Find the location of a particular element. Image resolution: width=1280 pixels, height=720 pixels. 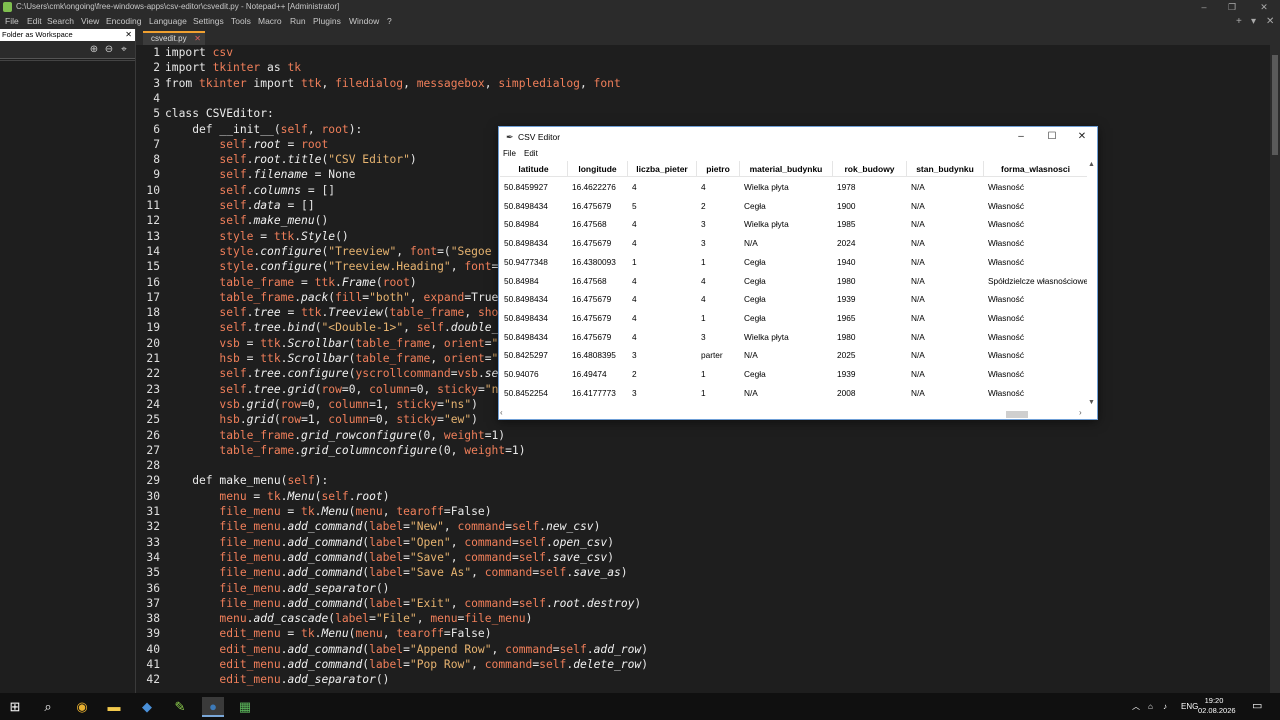

menu-help: ? is located at coordinates (389, 21).